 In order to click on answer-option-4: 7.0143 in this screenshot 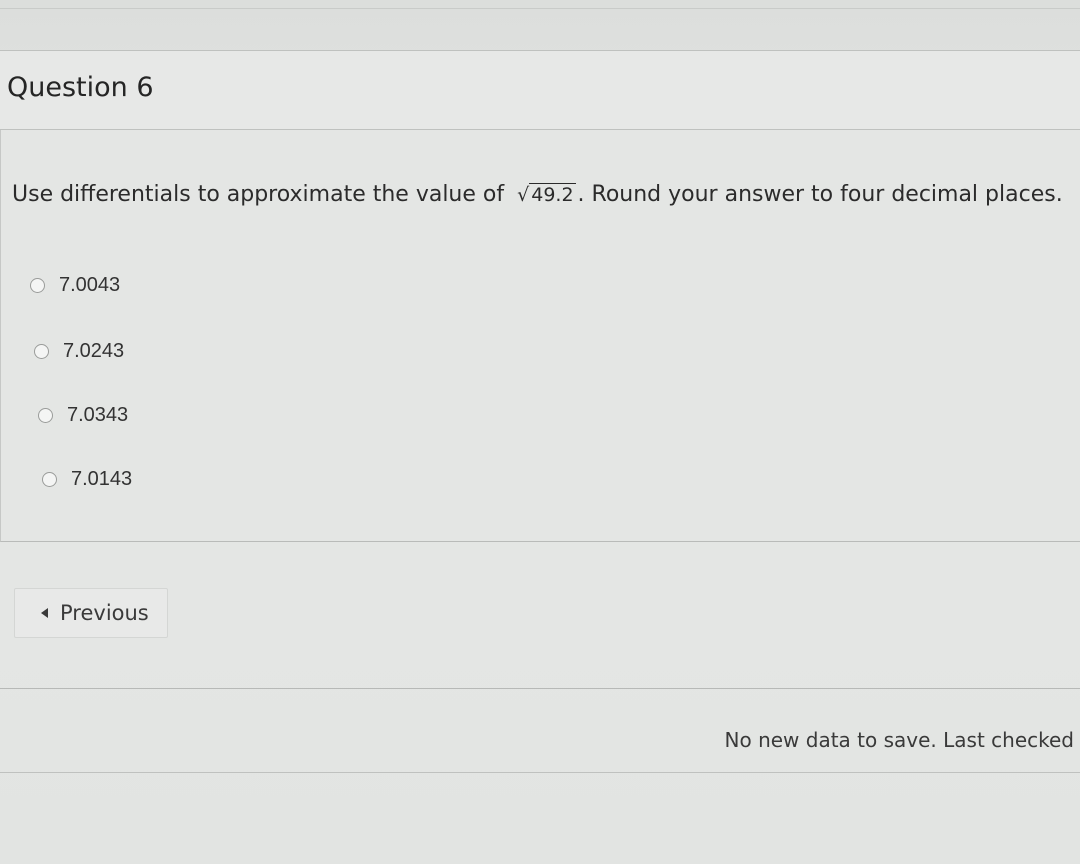, I will do `click(87, 479)`.